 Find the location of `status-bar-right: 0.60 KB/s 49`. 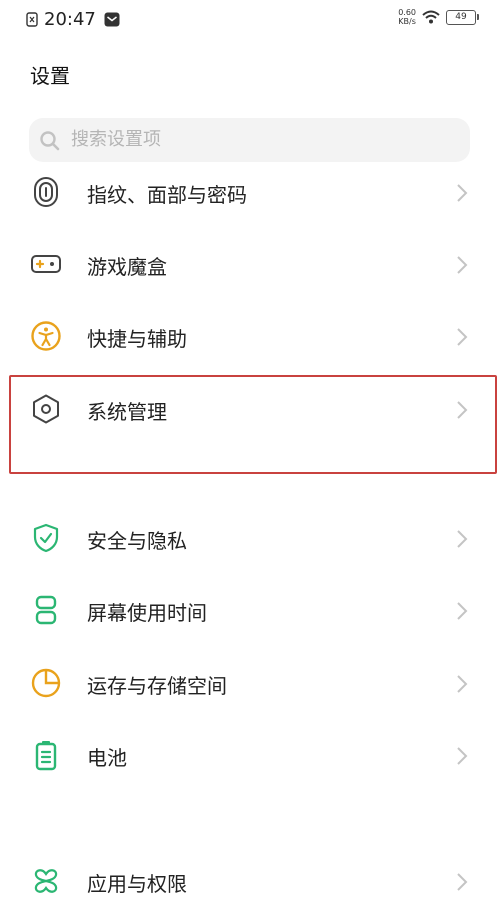

status-bar-right: 0.60 KB/s 49 is located at coordinates (438, 17).